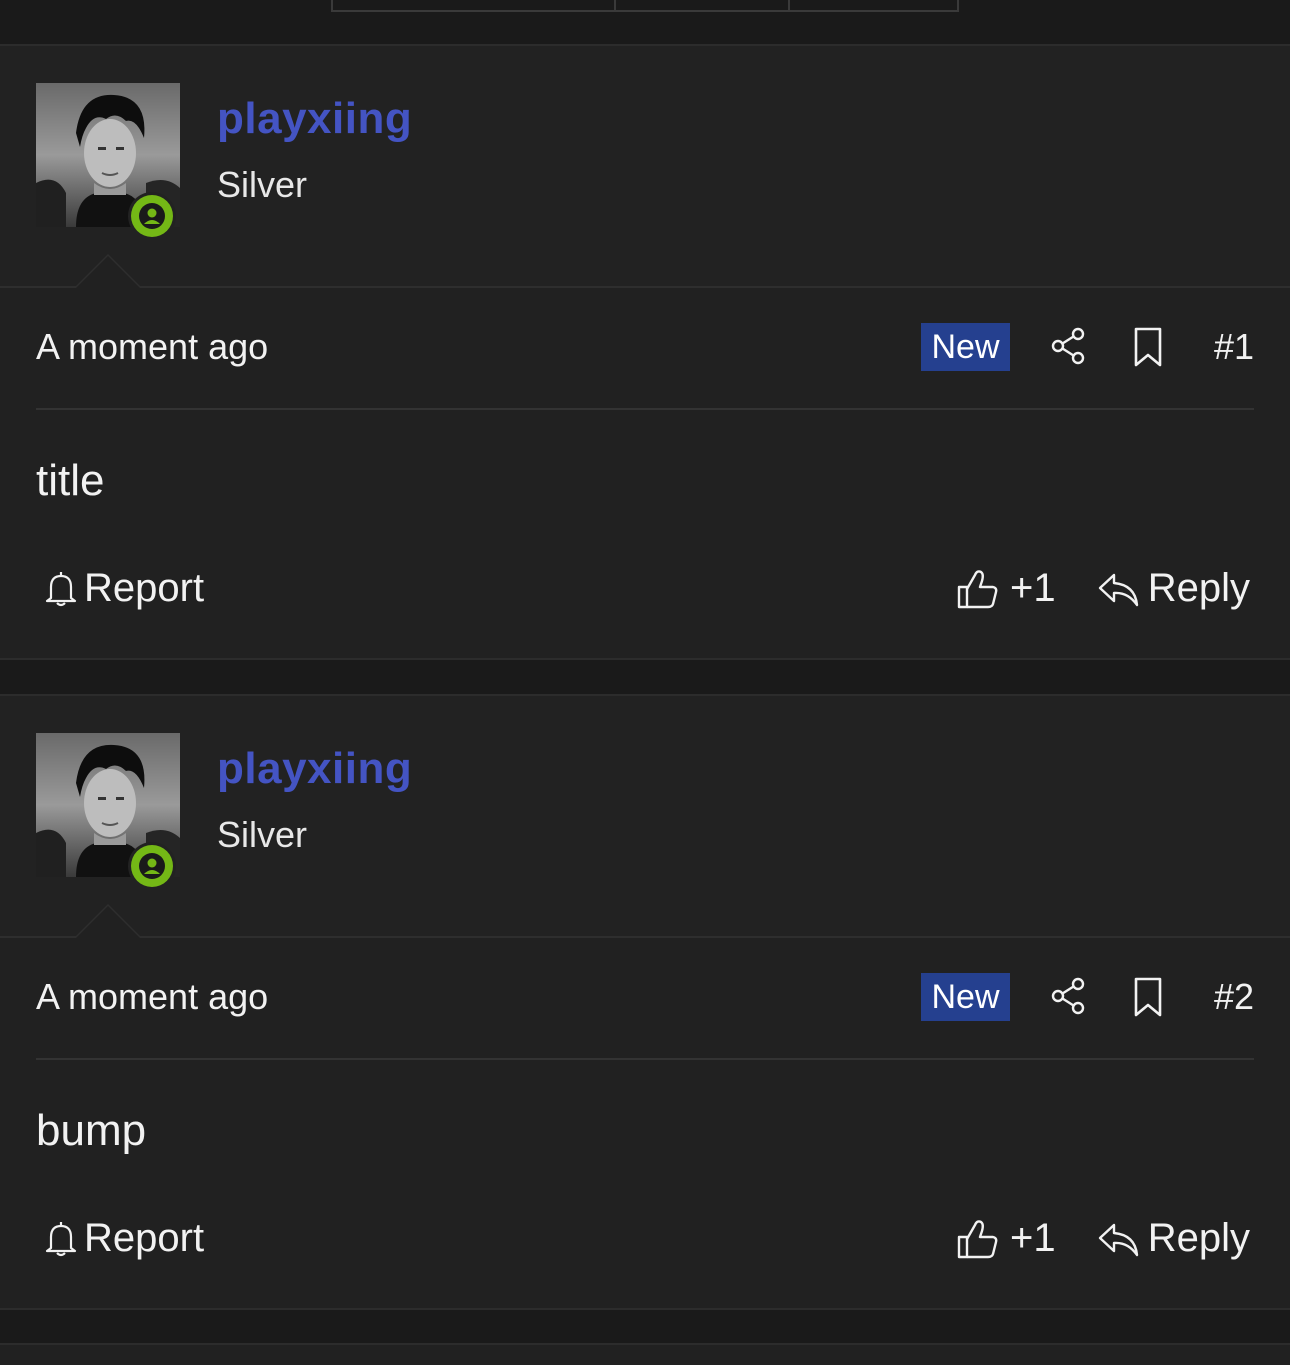  Describe the element at coordinates (645, 999) in the screenshot. I see `post-meta-row: A moment ago New #2` at that location.